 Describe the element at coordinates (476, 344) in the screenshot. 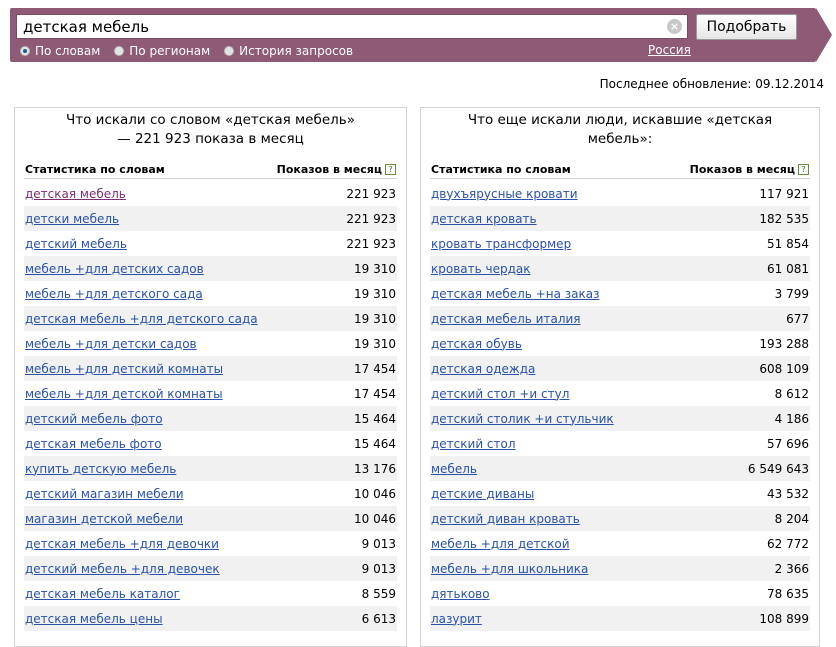

I see `phrase-link: детская обувь` at that location.